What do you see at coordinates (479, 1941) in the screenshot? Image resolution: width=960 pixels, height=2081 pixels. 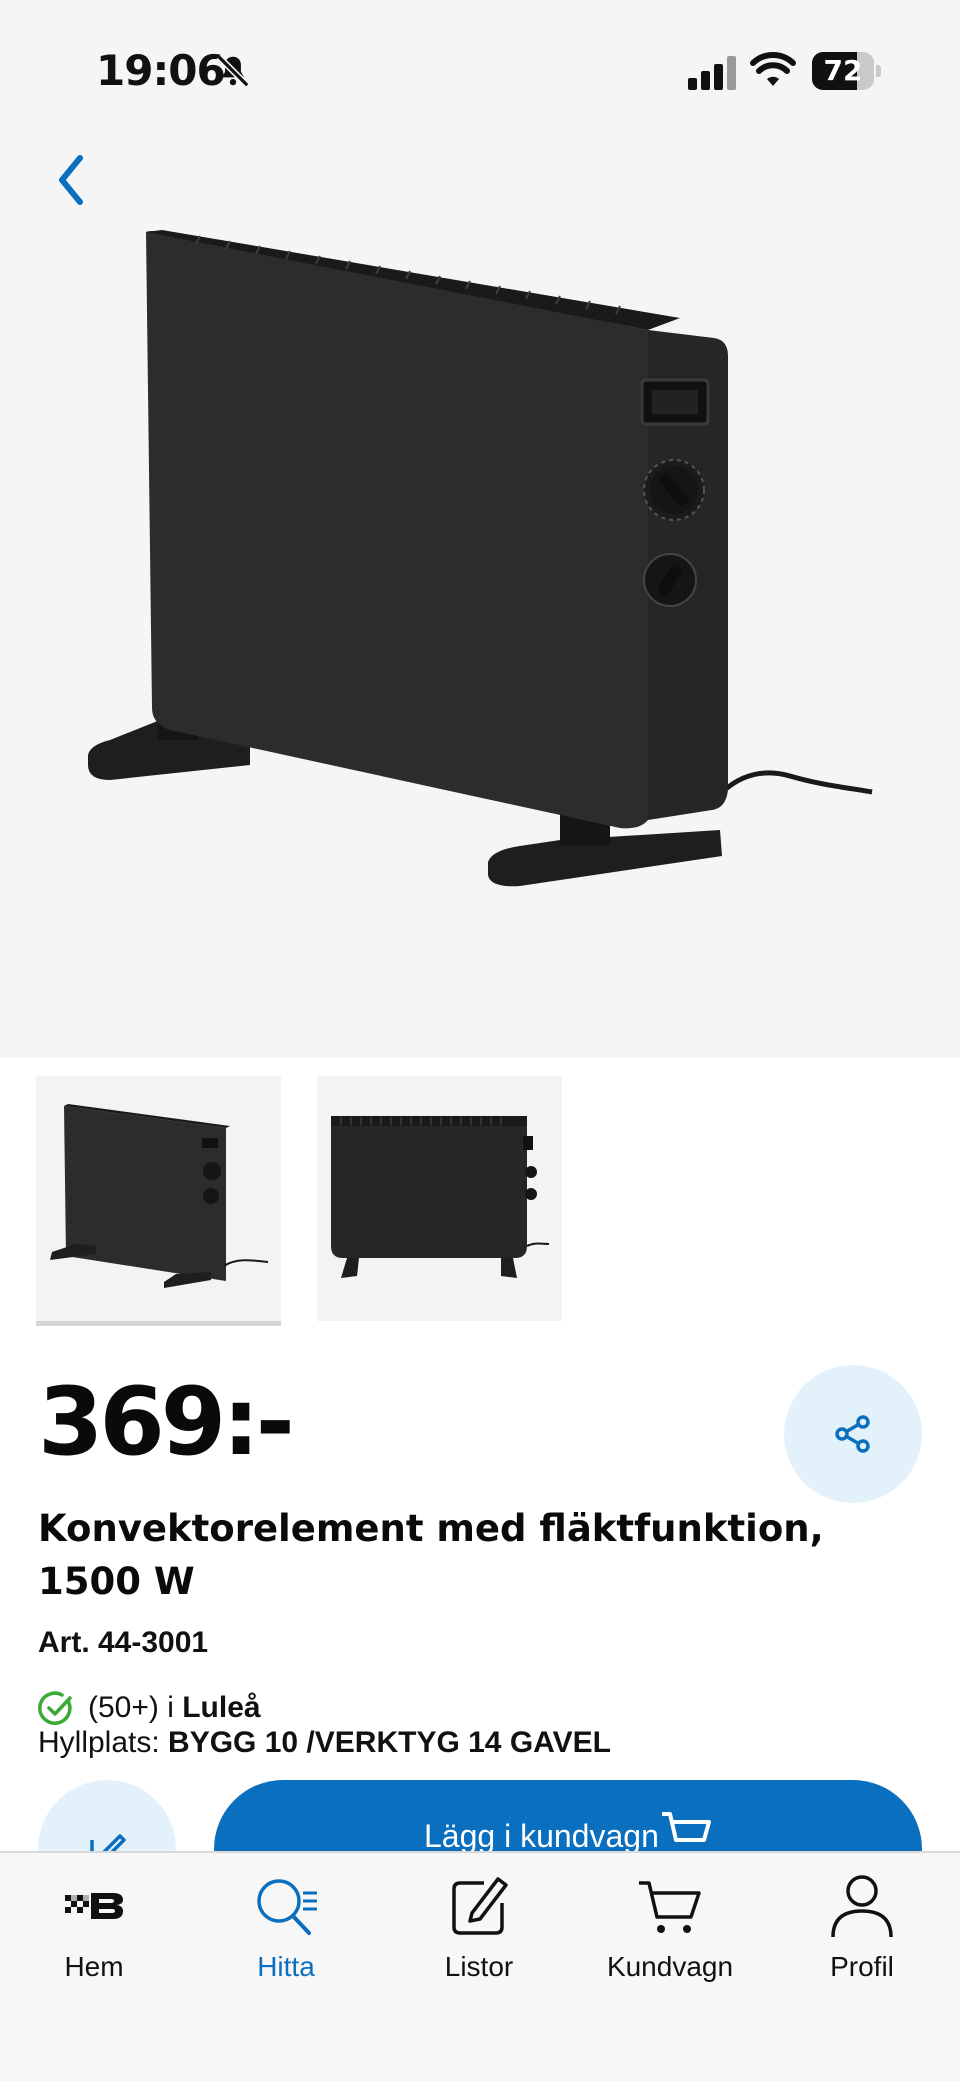 I see `tab-lists: Listor` at bounding box center [479, 1941].